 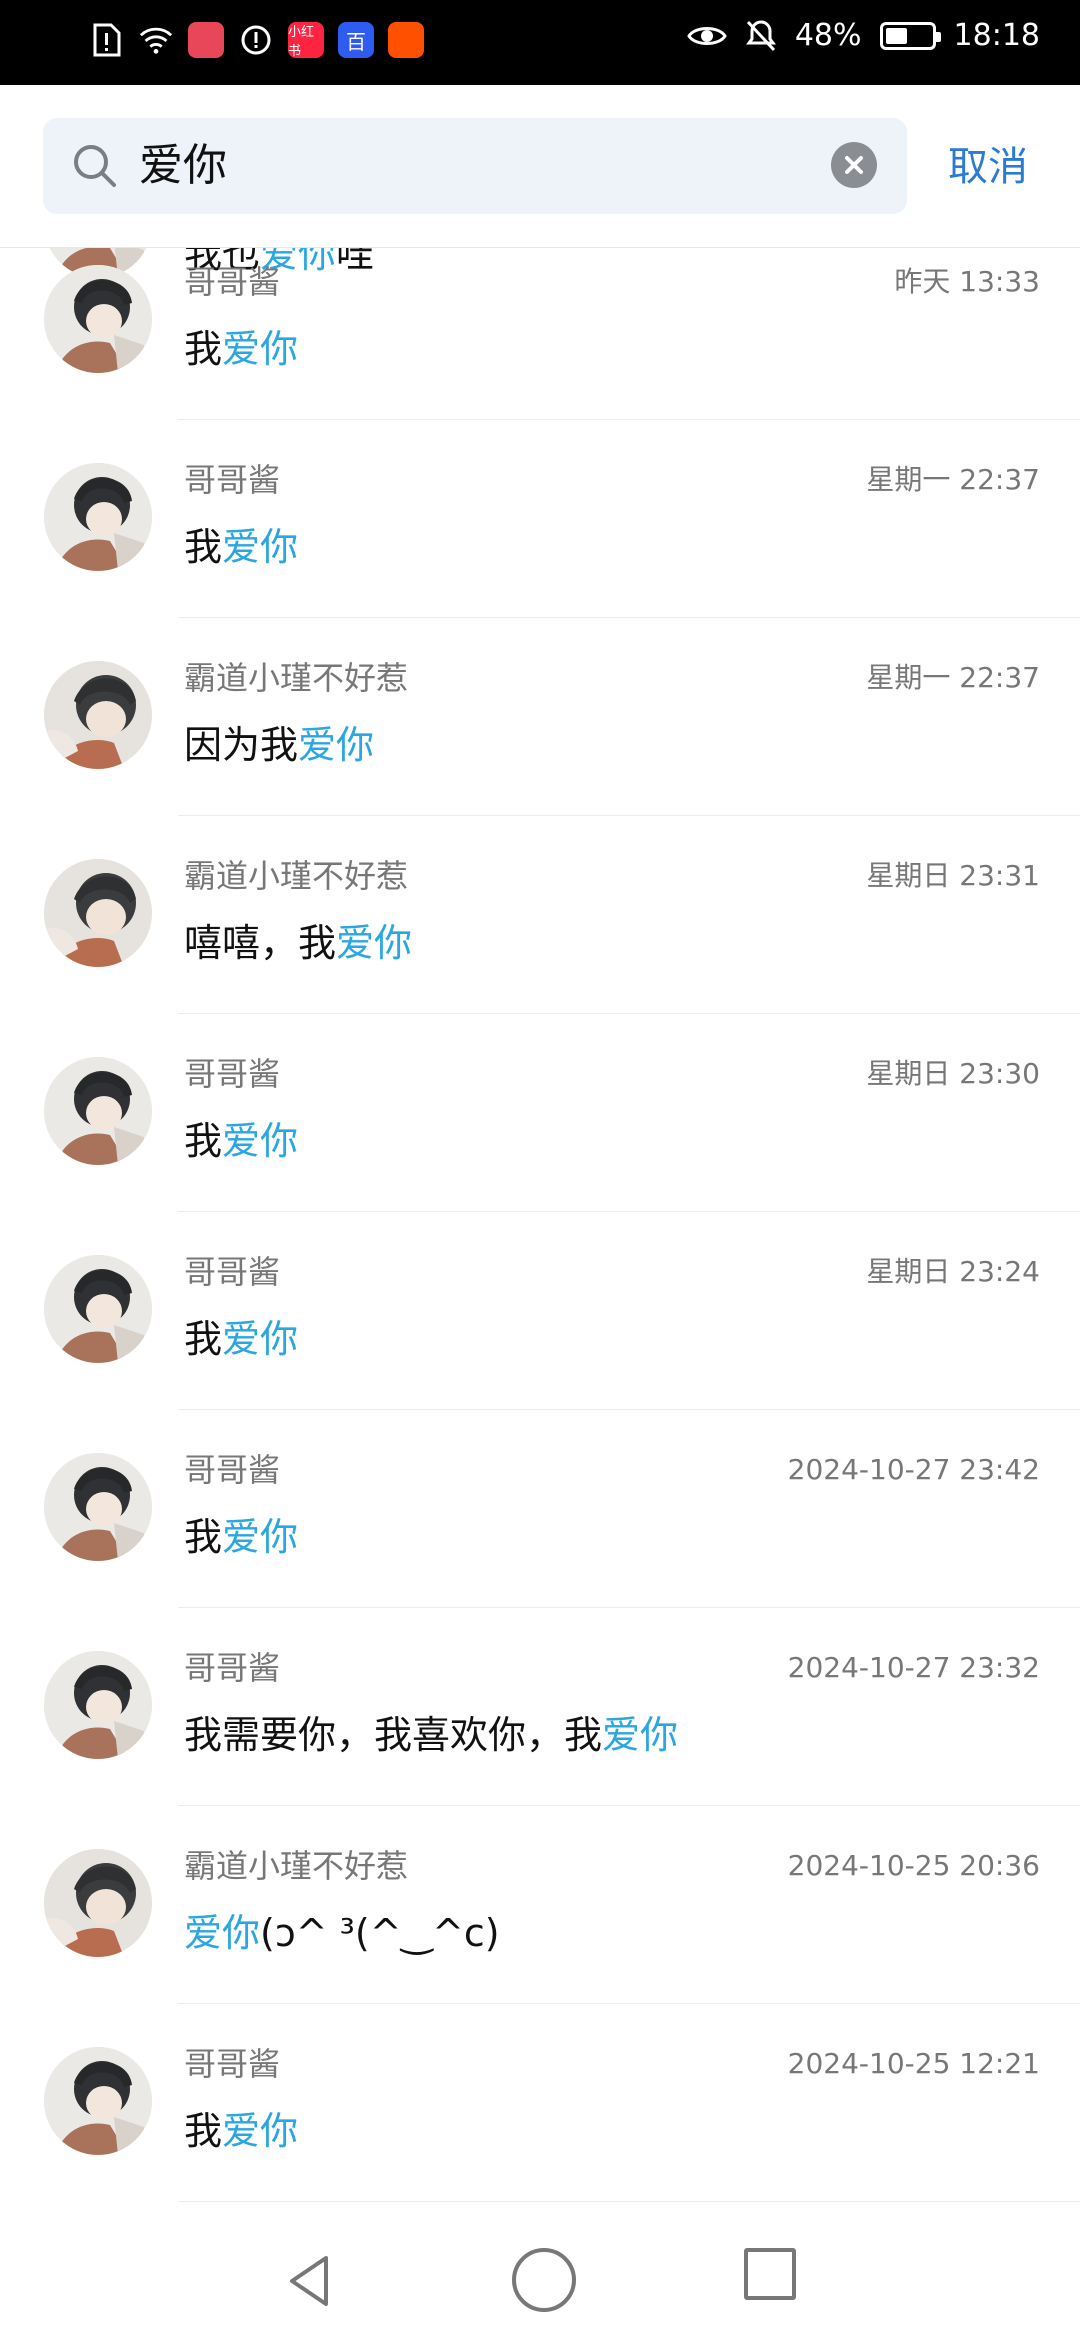 I want to click on search-result-item: 霸道小瑾不好惹 2024-10-25 20:36 爱你(ɔ^ ³(^‿^c), so click(x=540, y=1905).